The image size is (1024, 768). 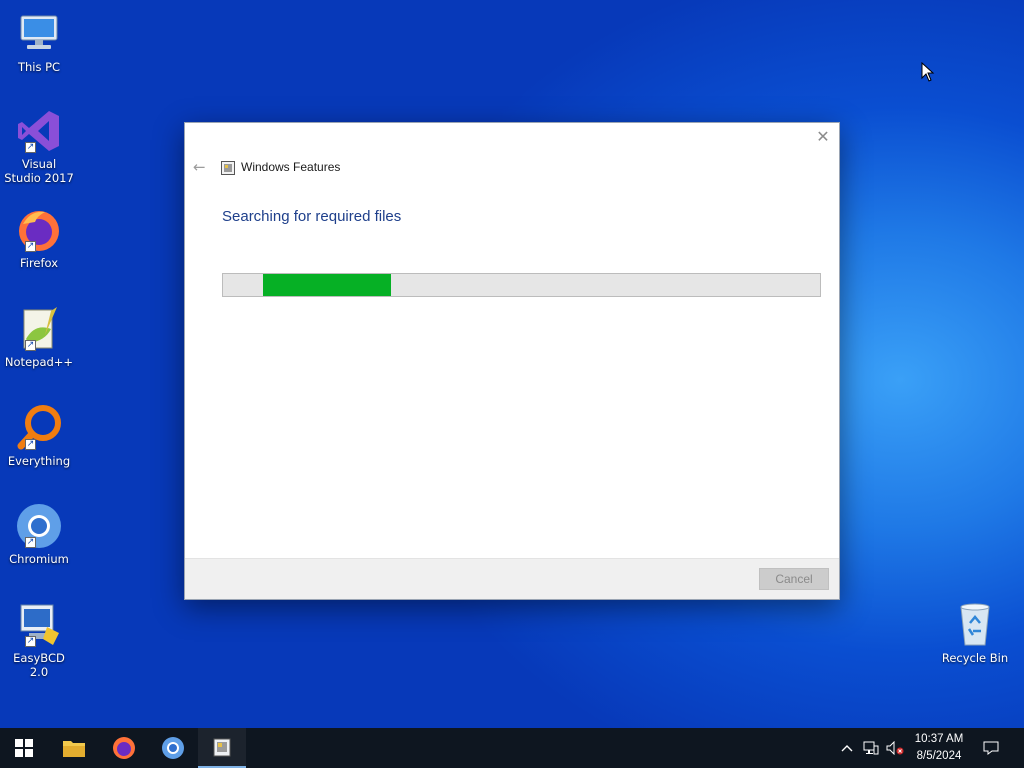 What do you see at coordinates (39, 559) in the screenshot?
I see `desktop-icon-label: Chromium` at bounding box center [39, 559].